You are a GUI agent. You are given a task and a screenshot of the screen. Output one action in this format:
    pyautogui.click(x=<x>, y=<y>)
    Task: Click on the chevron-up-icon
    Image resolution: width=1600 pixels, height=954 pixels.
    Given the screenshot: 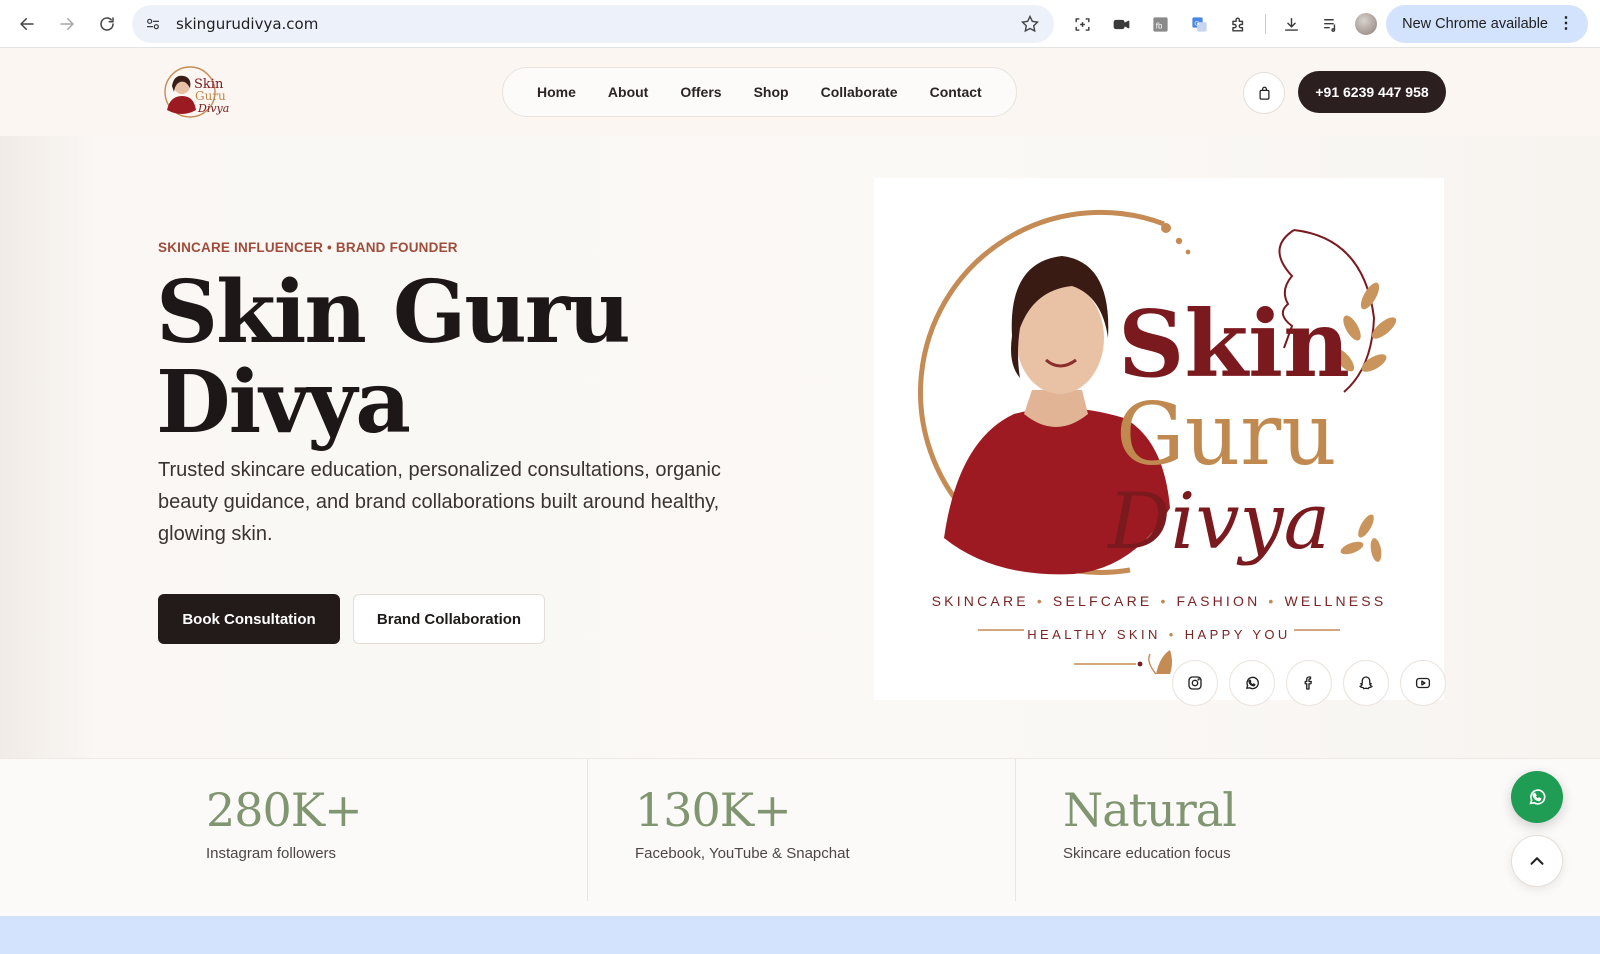 What is the action you would take?
    pyautogui.click(x=1537, y=861)
    